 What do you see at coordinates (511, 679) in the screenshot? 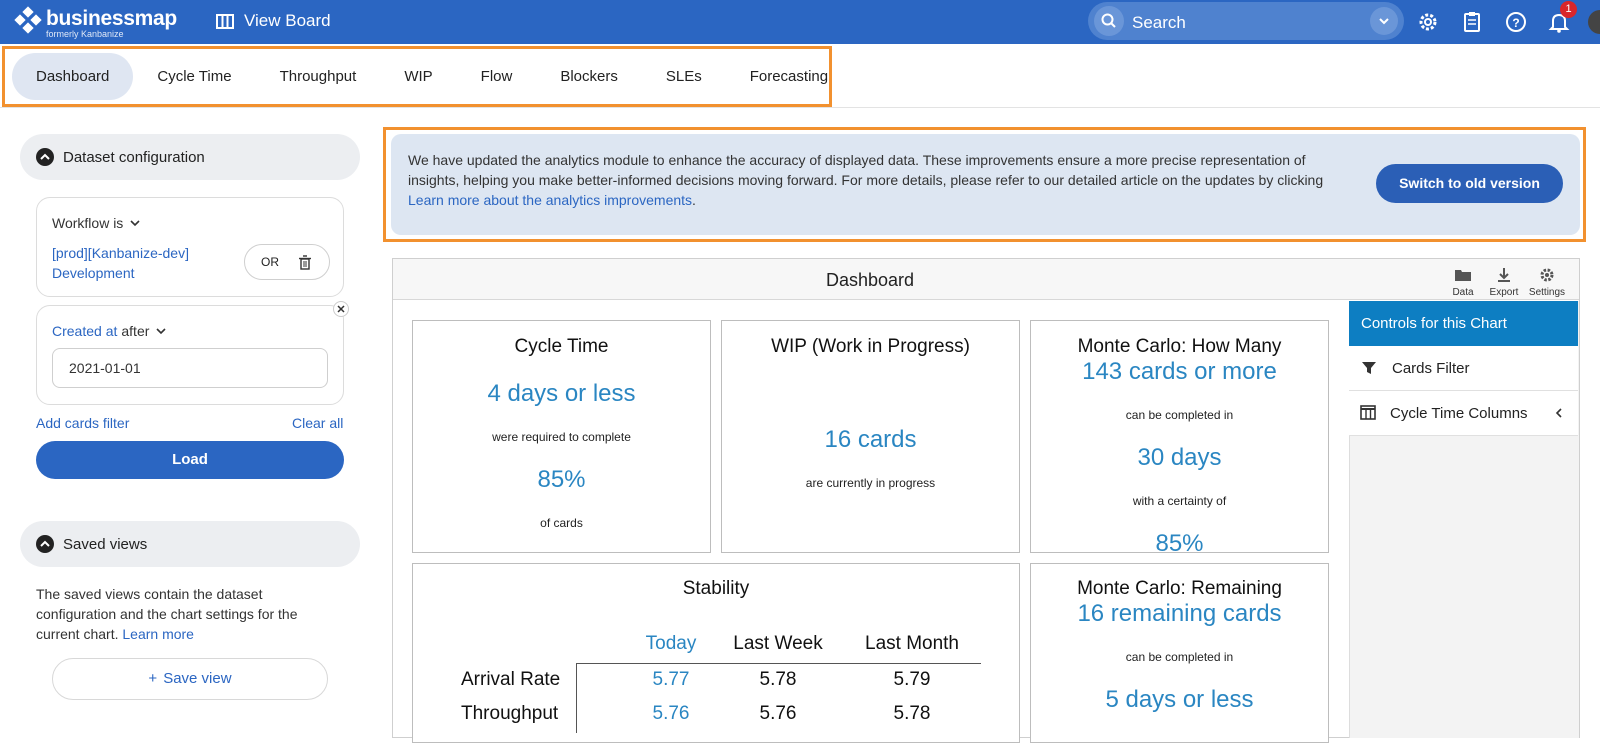
I see `stability-row-label: Arrival Rate` at bounding box center [511, 679].